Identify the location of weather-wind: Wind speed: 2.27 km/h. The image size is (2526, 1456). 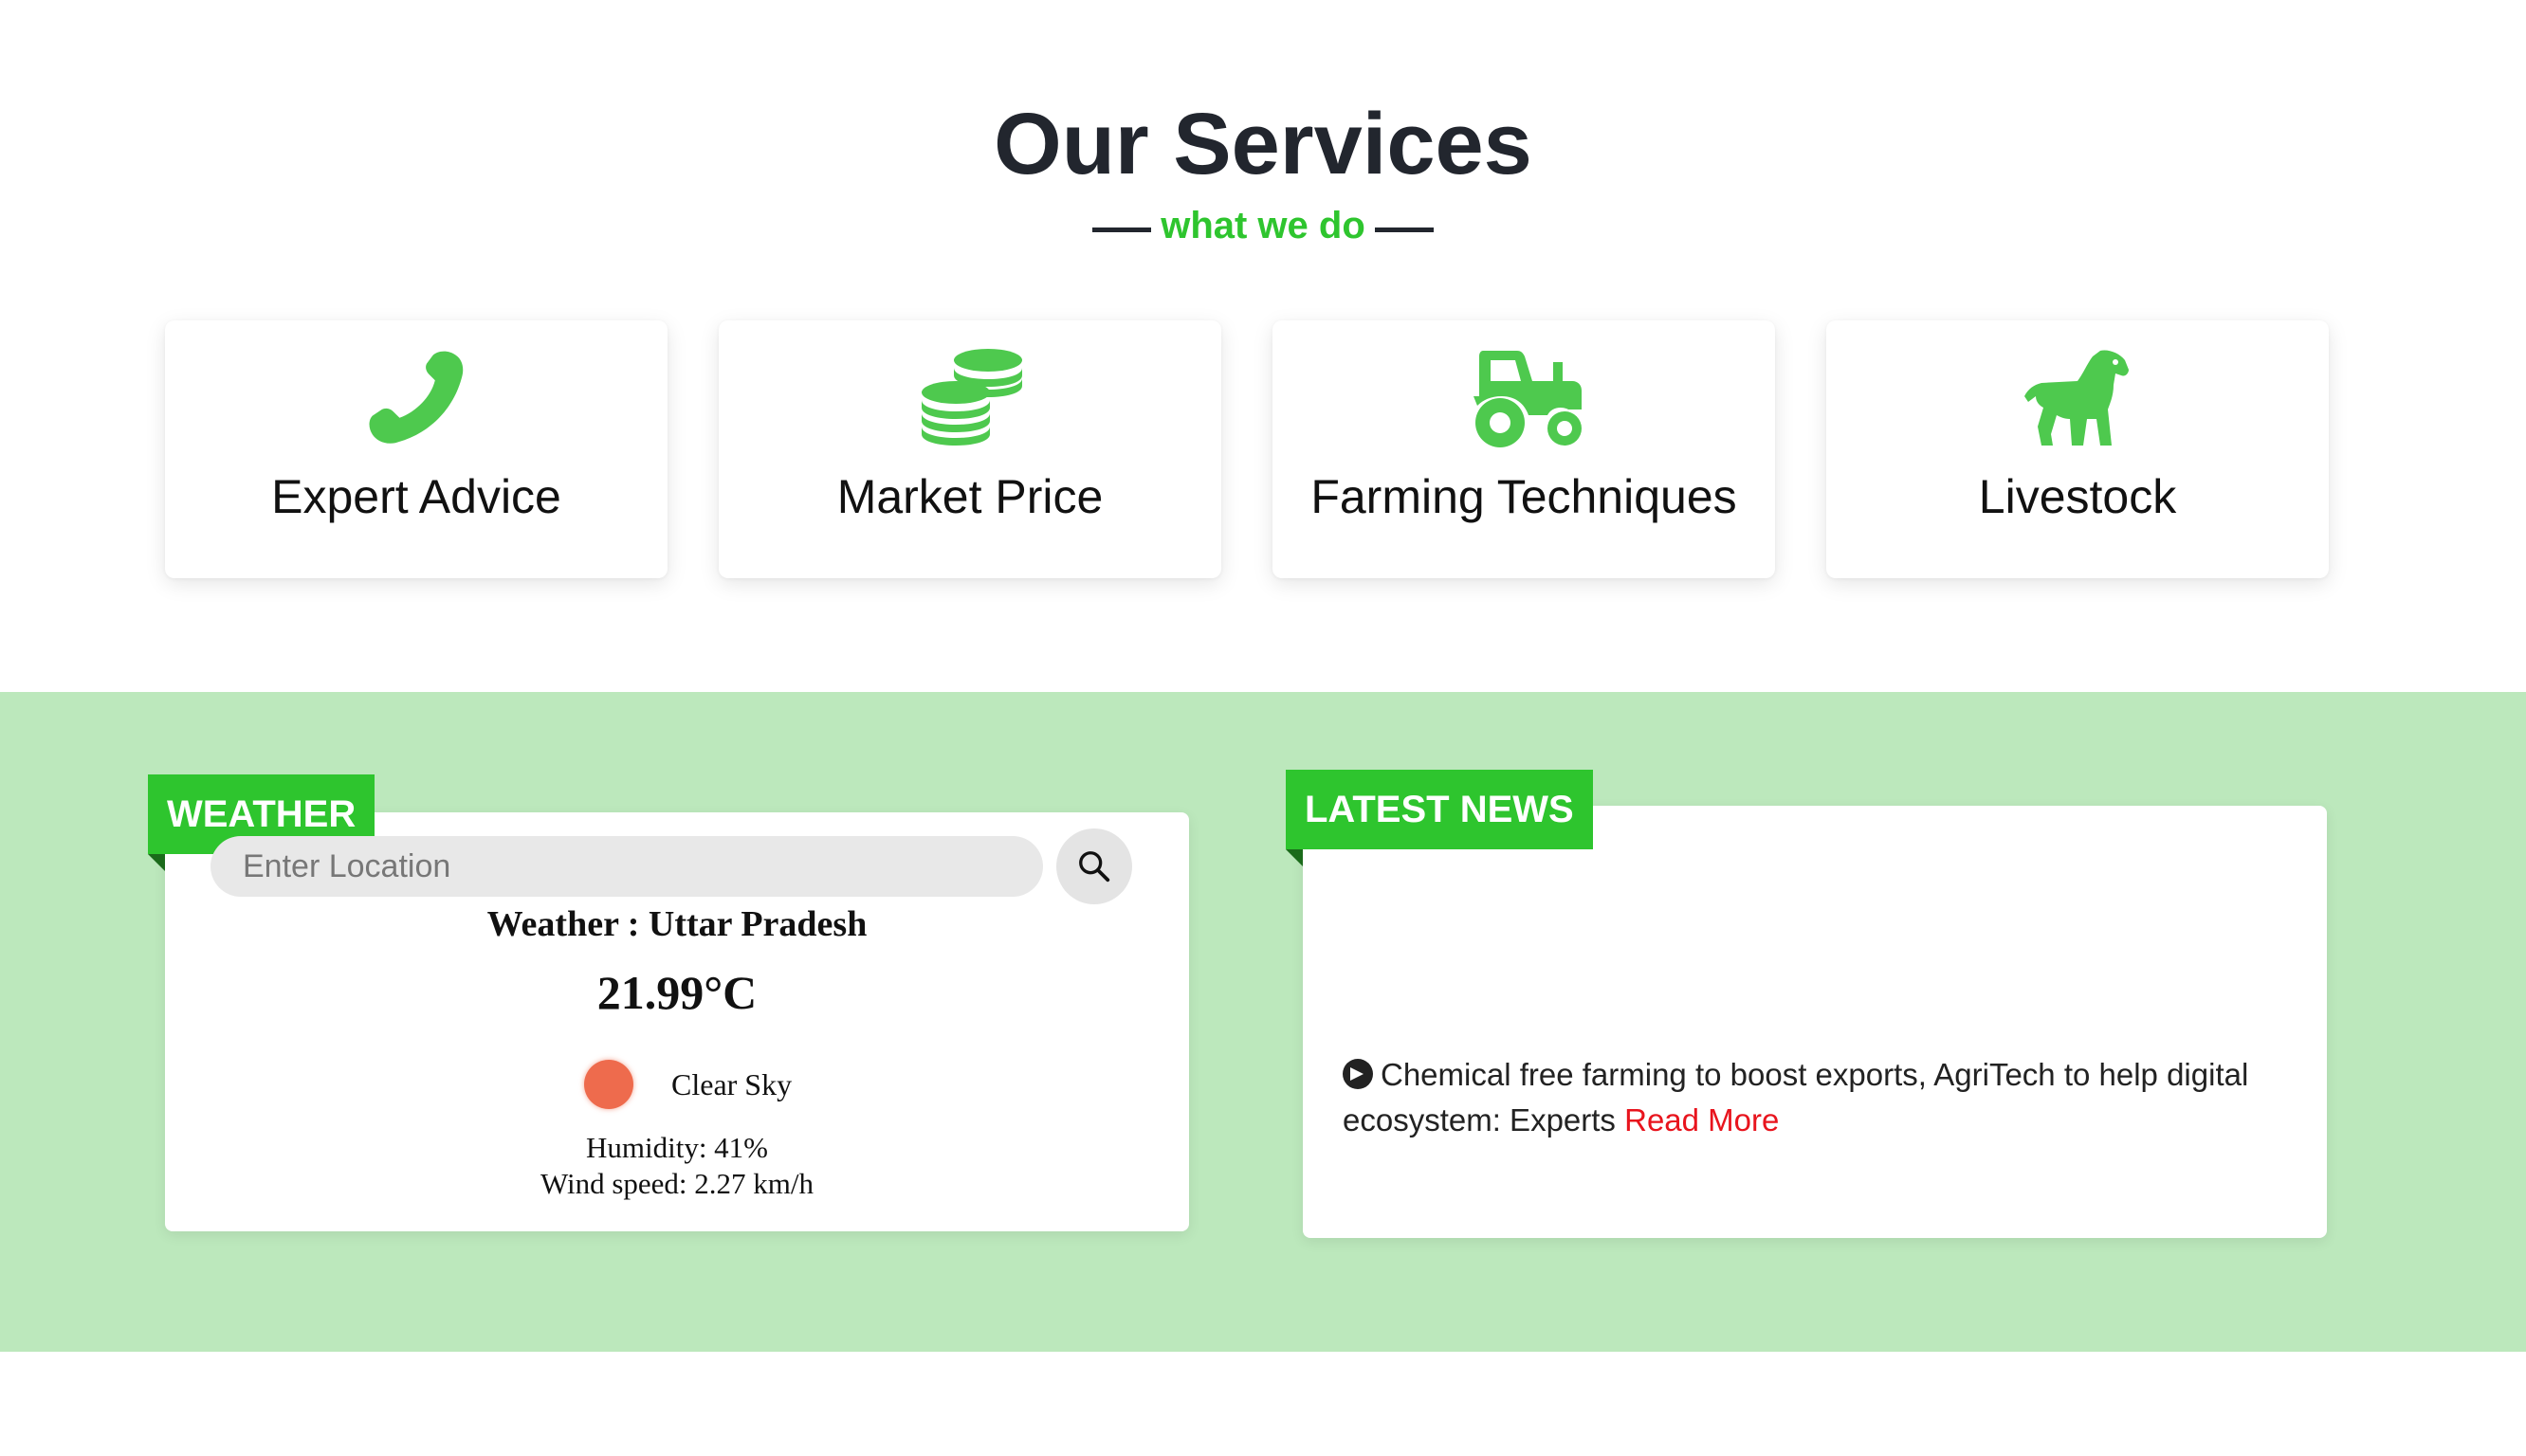
(677, 1183).